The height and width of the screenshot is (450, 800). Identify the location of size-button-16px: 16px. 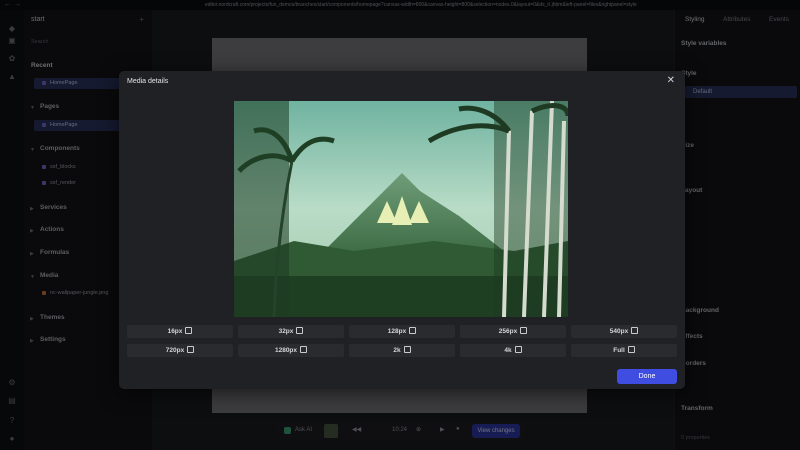
(180, 331).